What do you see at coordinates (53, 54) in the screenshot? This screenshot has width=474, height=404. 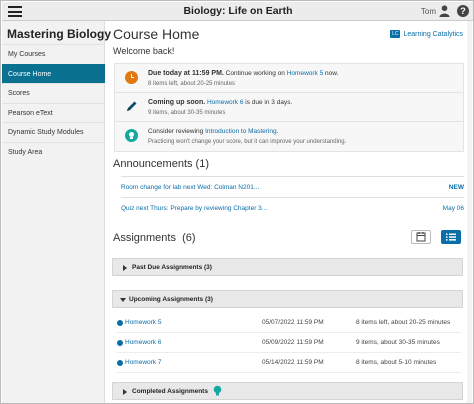 I see `sidebar-item-my-courses: My Courses` at bounding box center [53, 54].